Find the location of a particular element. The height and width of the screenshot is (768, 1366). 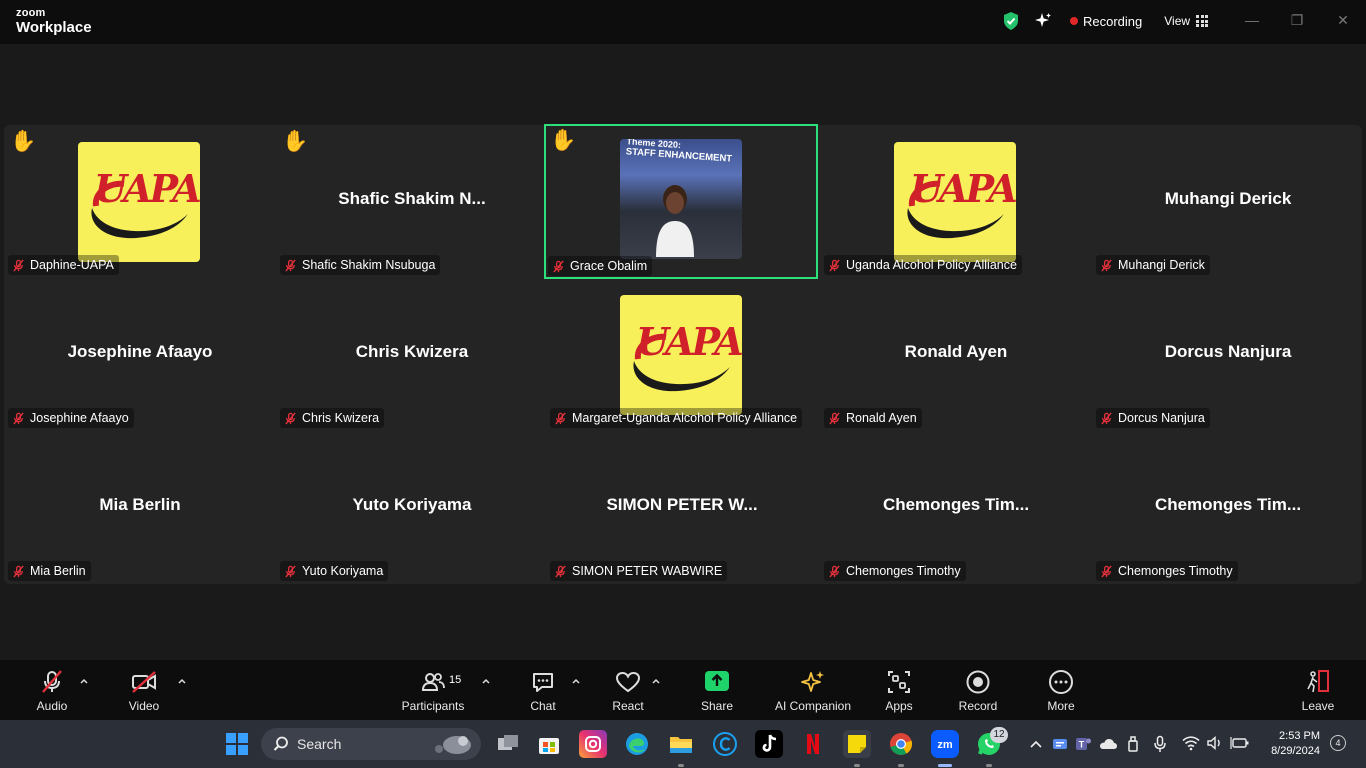

chat-label: Chat is located at coordinates (543, 706).